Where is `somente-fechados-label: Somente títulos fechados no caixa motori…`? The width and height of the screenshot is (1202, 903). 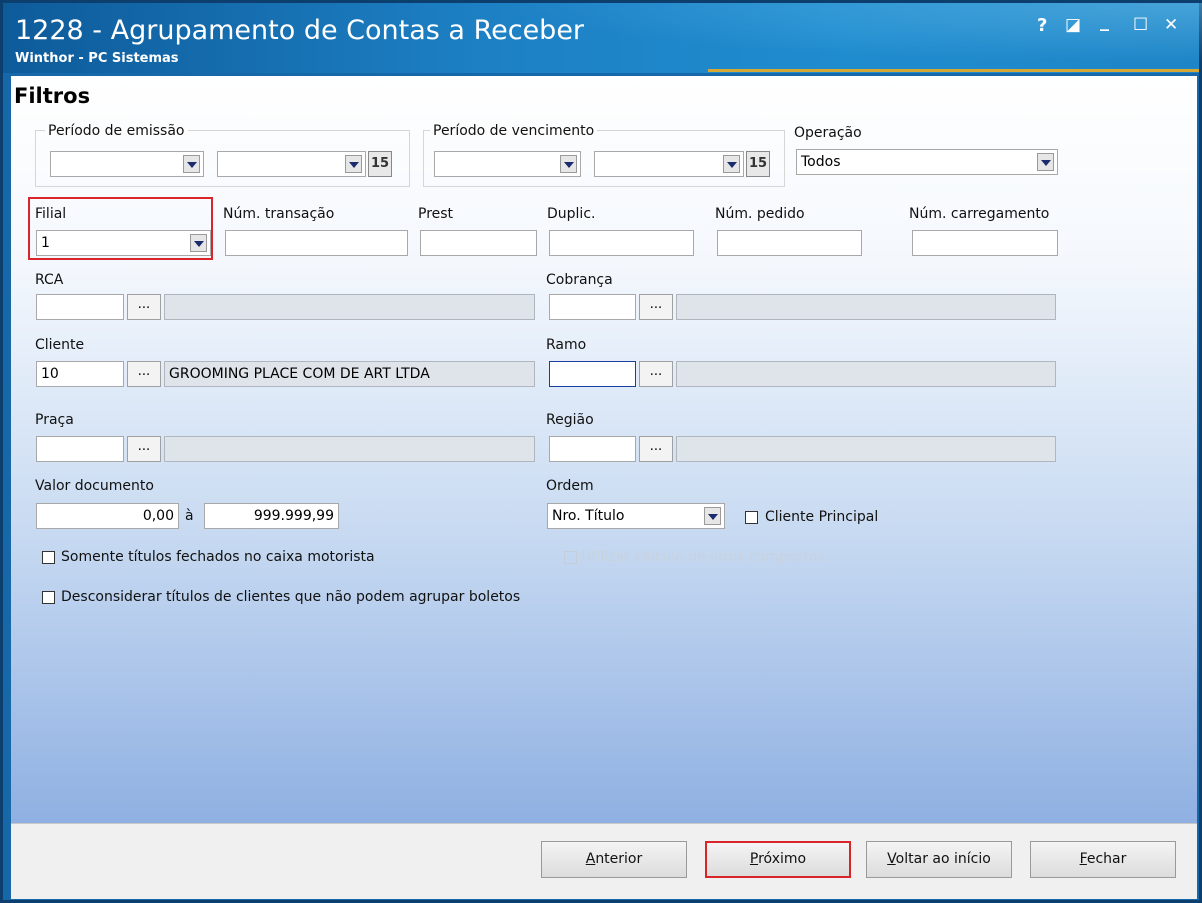
somente-fechados-label: Somente títulos fechados no caixa motori… is located at coordinates (218, 557).